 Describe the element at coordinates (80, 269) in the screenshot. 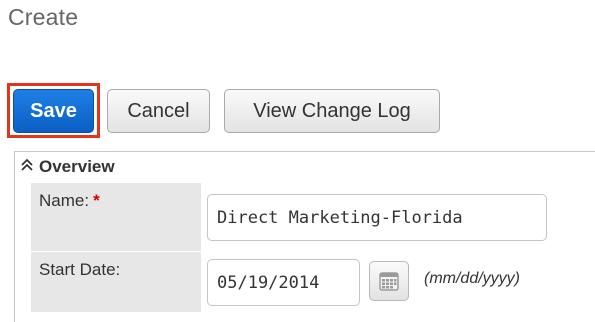

I see `start-date-label-text: Start Date:` at that location.